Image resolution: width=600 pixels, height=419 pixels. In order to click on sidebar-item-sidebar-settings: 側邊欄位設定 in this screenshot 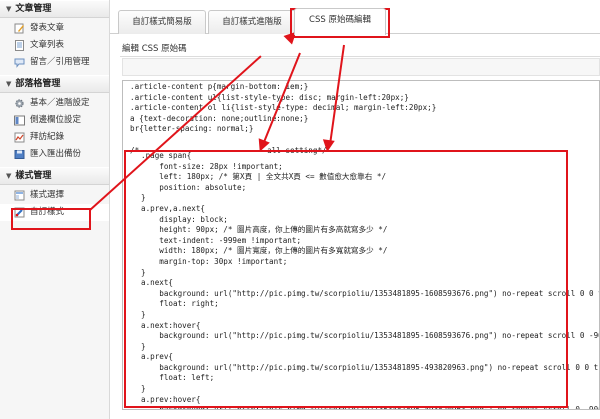, I will do `click(54, 120)`.